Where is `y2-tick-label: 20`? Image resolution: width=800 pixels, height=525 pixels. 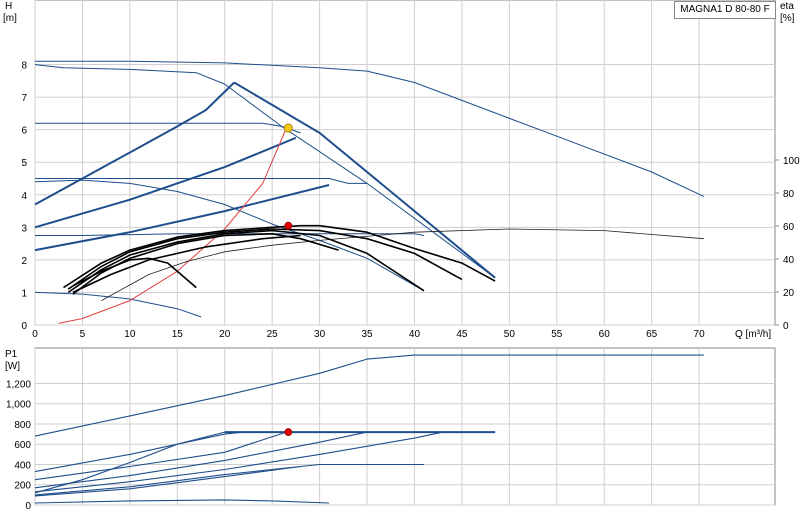 y2-tick-label: 20 is located at coordinates (789, 293).